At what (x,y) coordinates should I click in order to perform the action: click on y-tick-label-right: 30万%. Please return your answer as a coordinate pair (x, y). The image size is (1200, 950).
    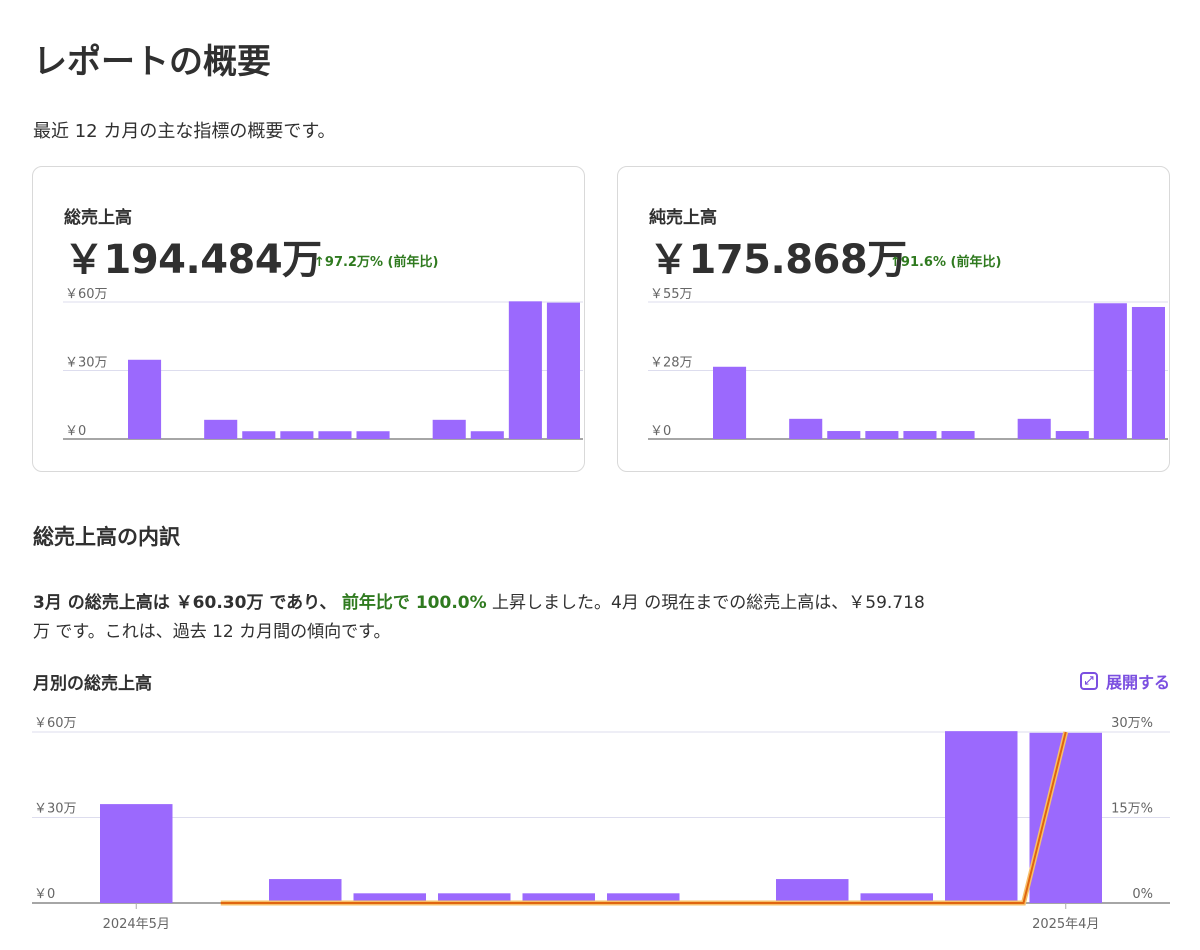
    Looking at the image, I should click on (1132, 723).